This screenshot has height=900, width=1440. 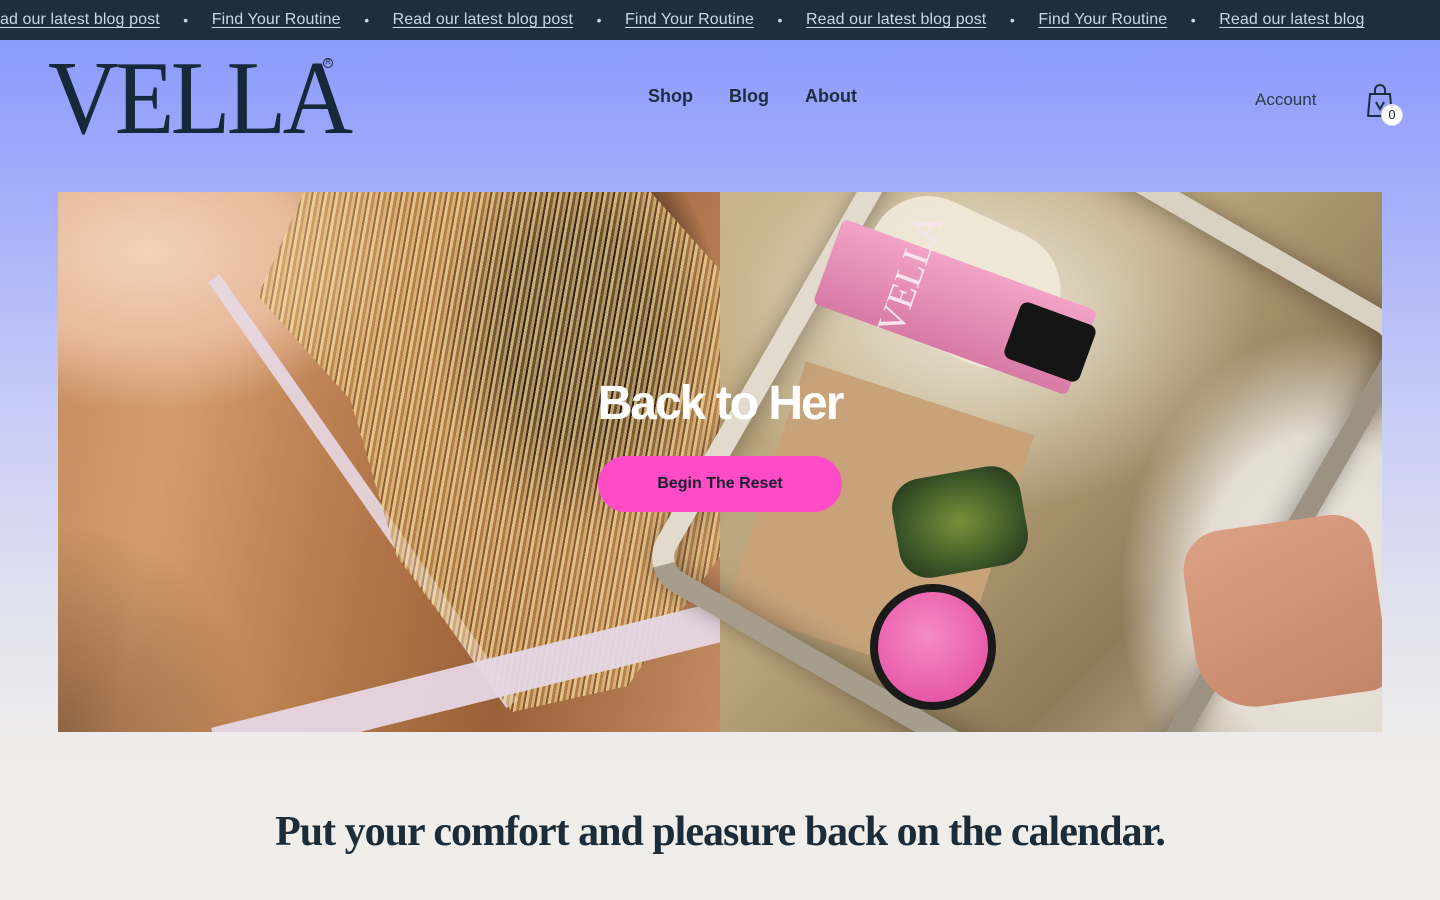 What do you see at coordinates (1285, 100) in the screenshot?
I see `account-link: Account` at bounding box center [1285, 100].